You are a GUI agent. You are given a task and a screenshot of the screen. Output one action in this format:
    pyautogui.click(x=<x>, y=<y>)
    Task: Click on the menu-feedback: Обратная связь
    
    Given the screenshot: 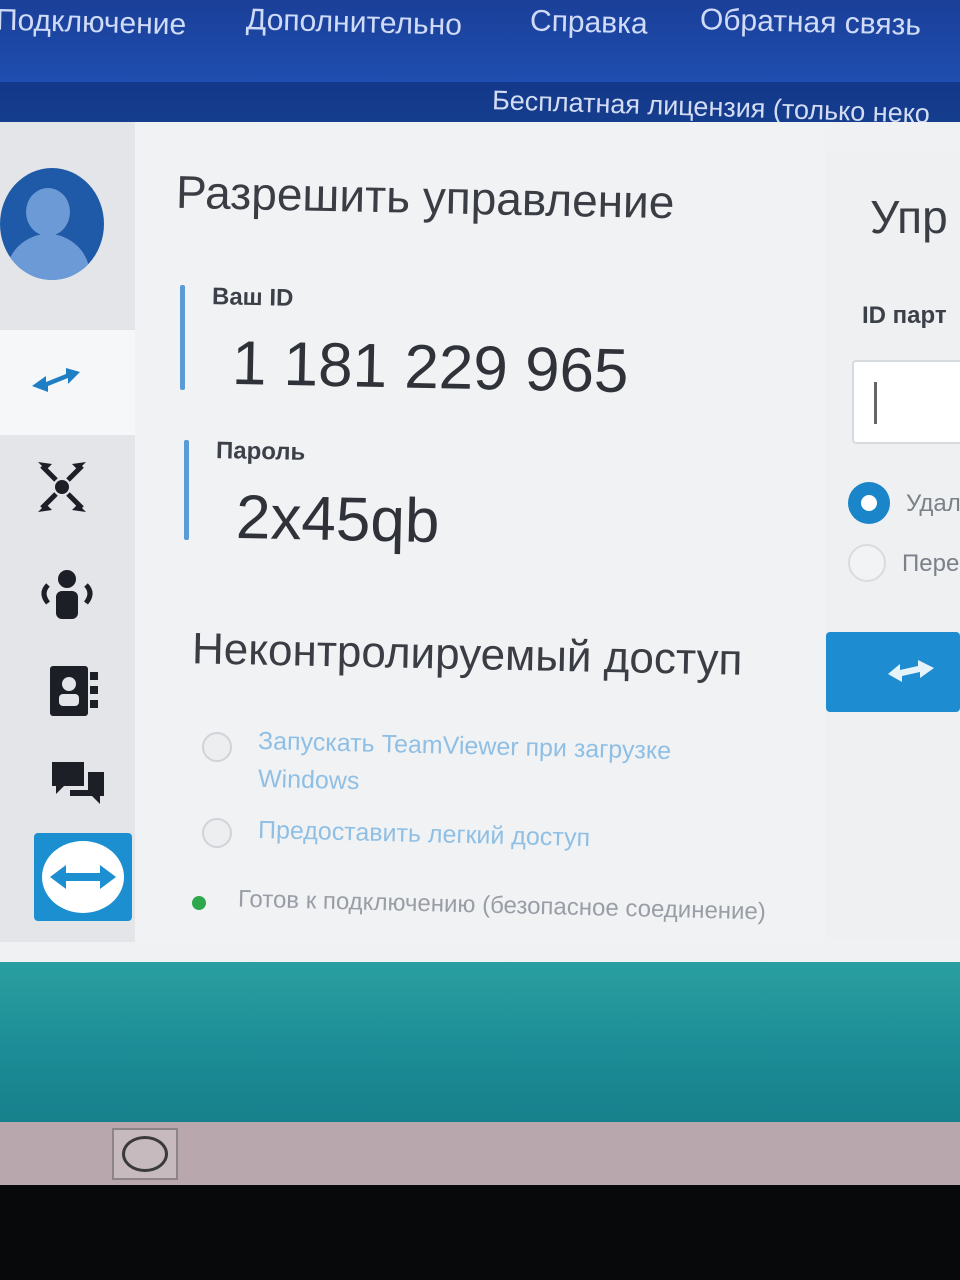 What is the action you would take?
    pyautogui.click(x=811, y=23)
    